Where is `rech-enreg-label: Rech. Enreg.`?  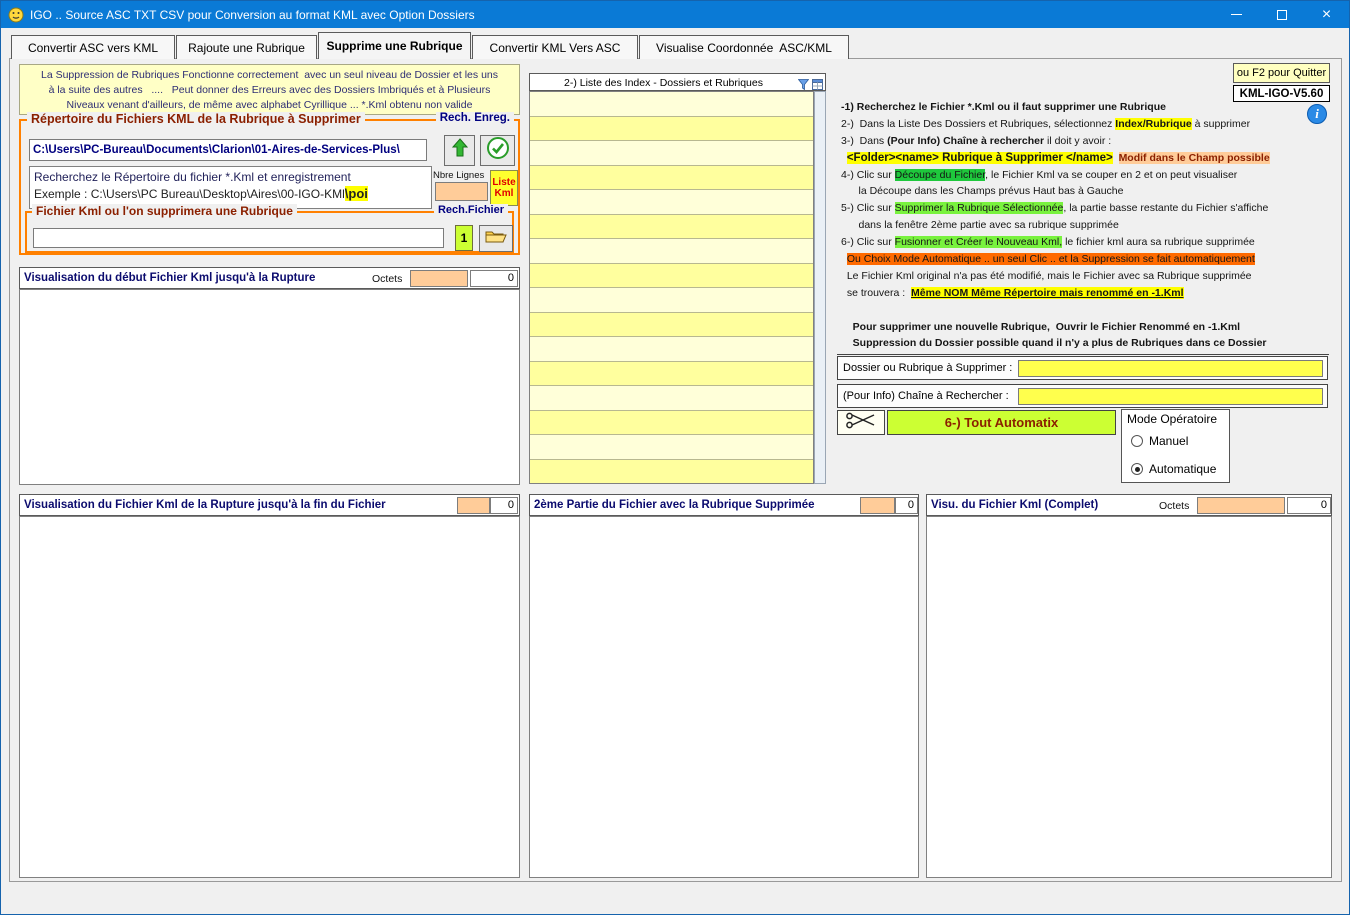 rech-enreg-label: Rech. Enreg. is located at coordinates (474, 118).